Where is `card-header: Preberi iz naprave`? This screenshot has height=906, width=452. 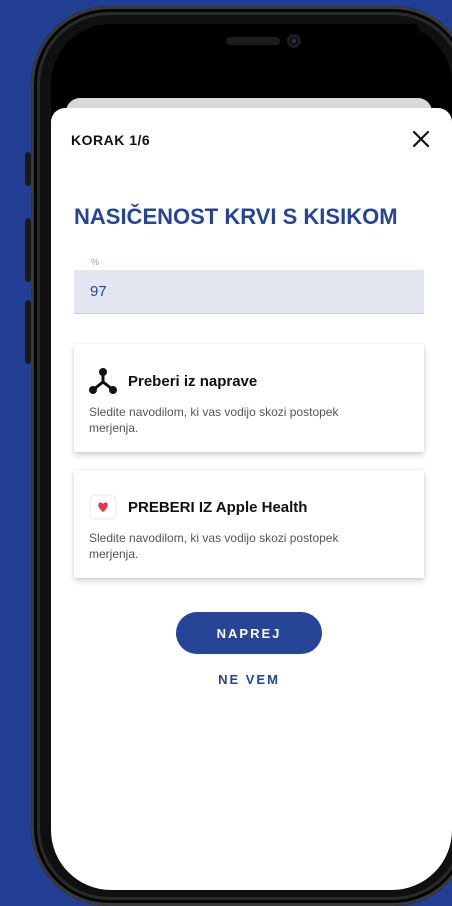 card-header: Preberi iz naprave is located at coordinates (172, 381).